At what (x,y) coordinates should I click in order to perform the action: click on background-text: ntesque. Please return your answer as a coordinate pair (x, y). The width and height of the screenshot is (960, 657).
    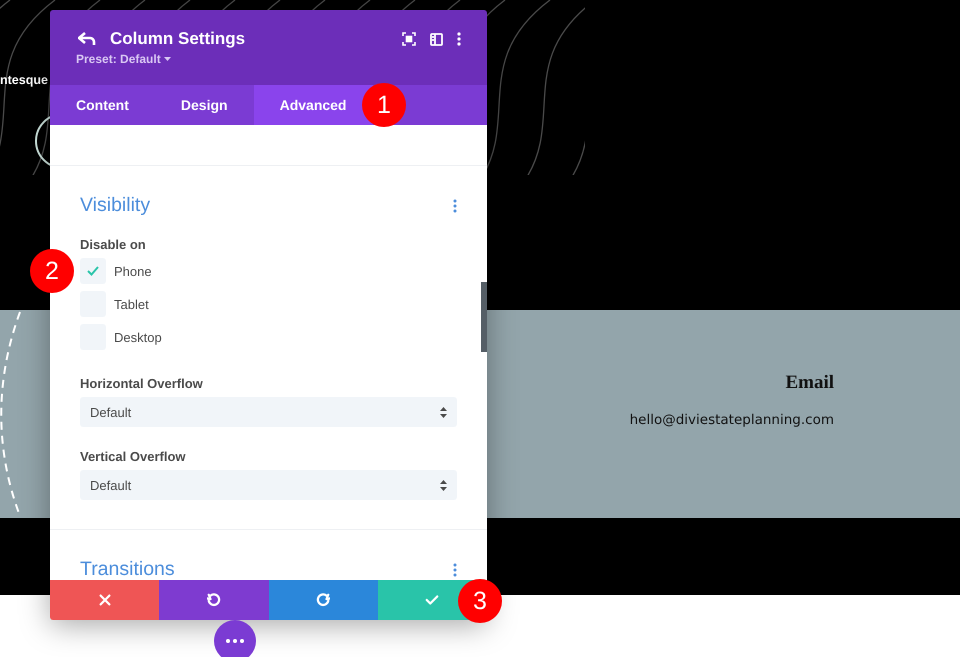
    Looking at the image, I should click on (24, 80).